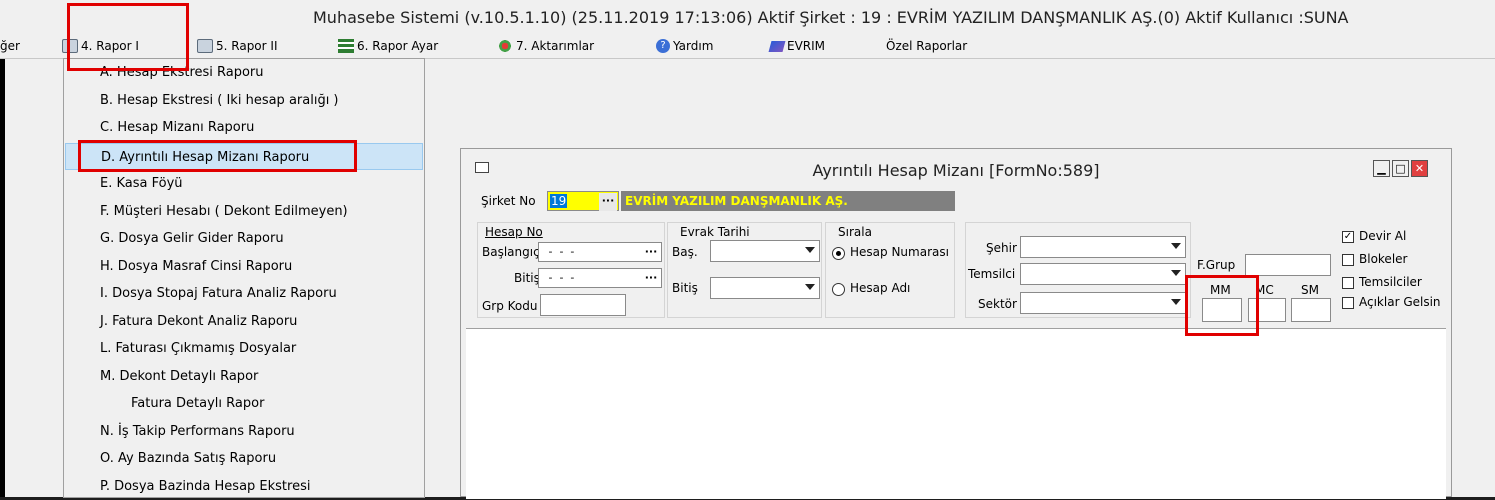 This screenshot has height=500, width=1495. I want to click on temsilciler-label: Temsilciler, so click(1390, 282).